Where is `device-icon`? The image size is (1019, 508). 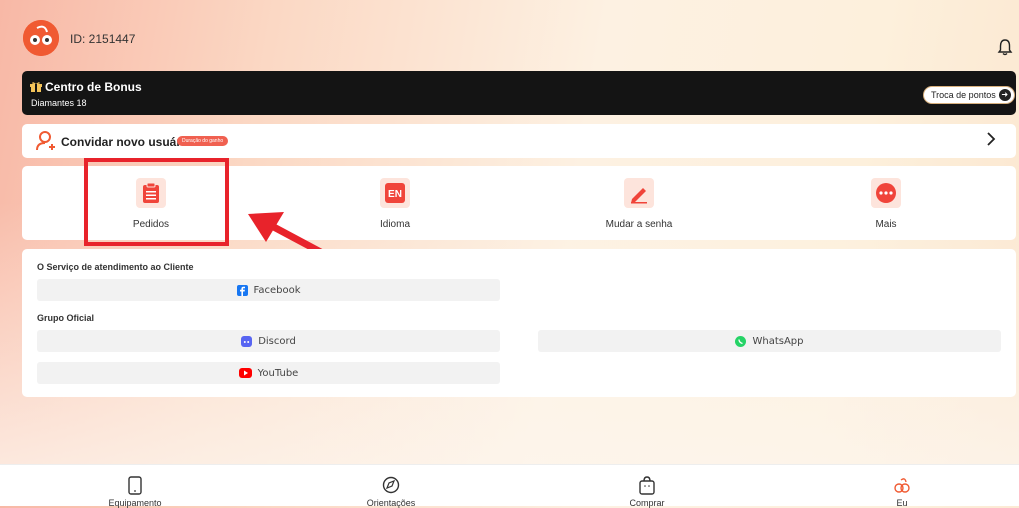 device-icon is located at coordinates (135, 485).